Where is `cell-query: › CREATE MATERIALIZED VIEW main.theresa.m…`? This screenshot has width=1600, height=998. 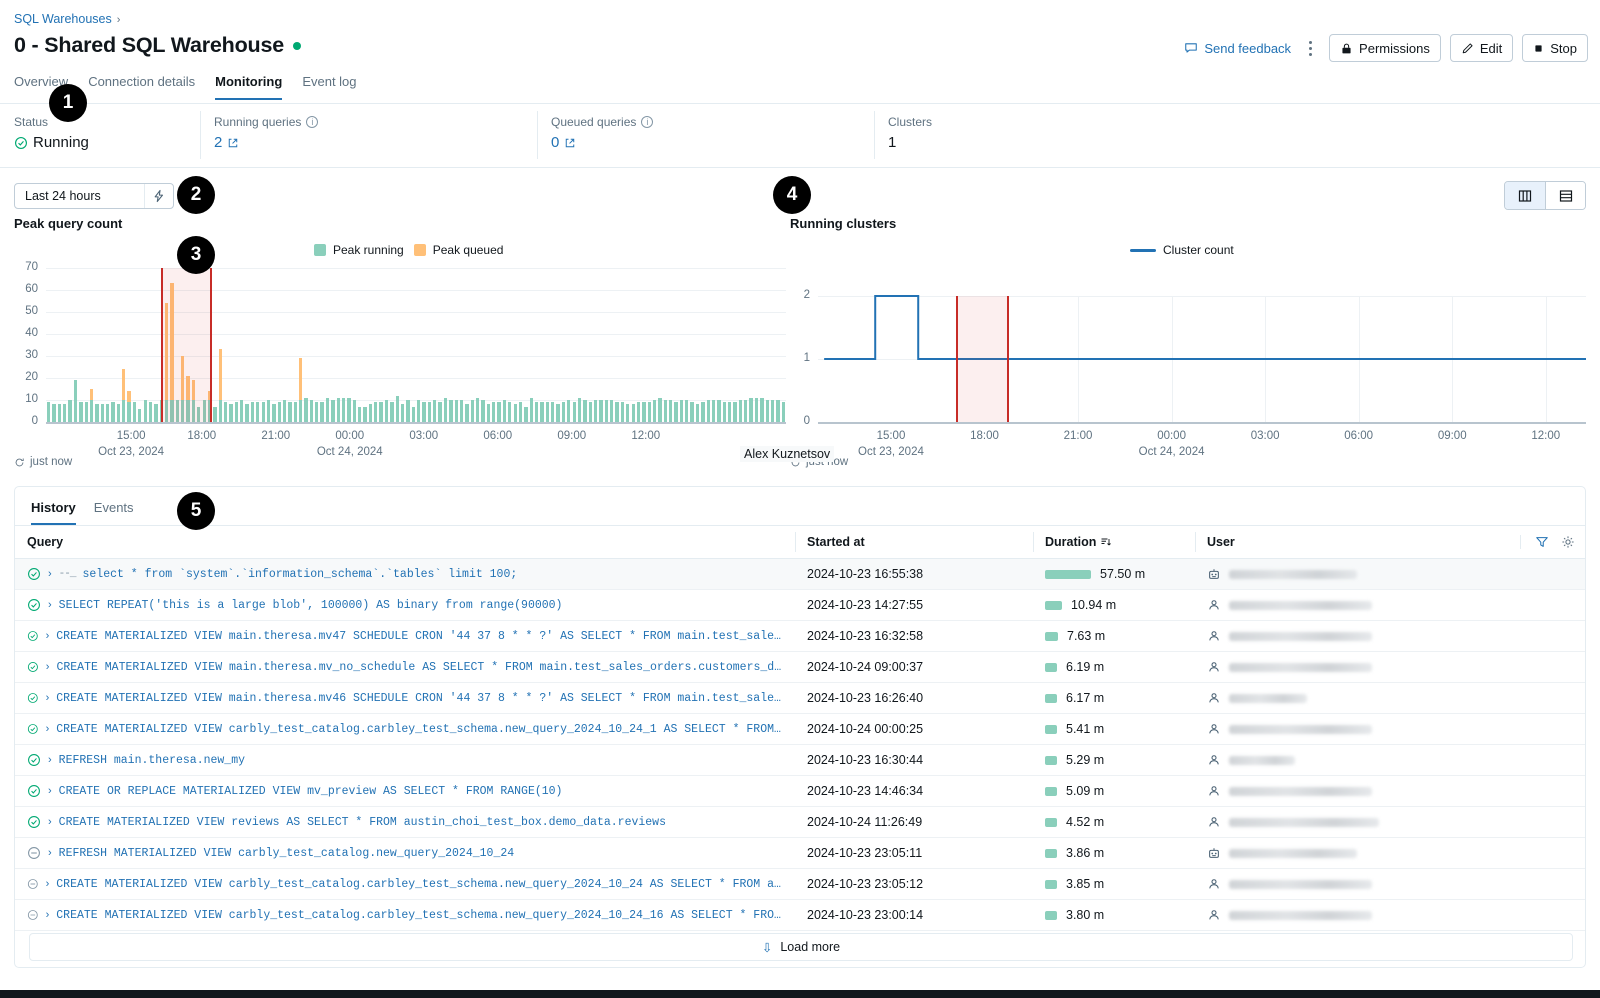 cell-query: › CREATE MATERIALIZED VIEW main.theresa.m… is located at coordinates (405, 636).